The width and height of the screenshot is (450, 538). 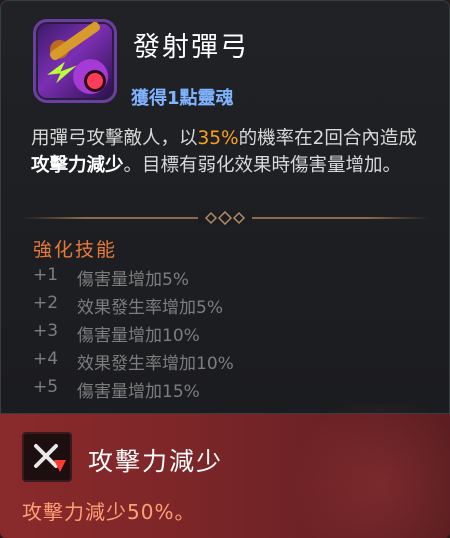 I want to click on divider-ornament-icon, so click(x=225, y=218).